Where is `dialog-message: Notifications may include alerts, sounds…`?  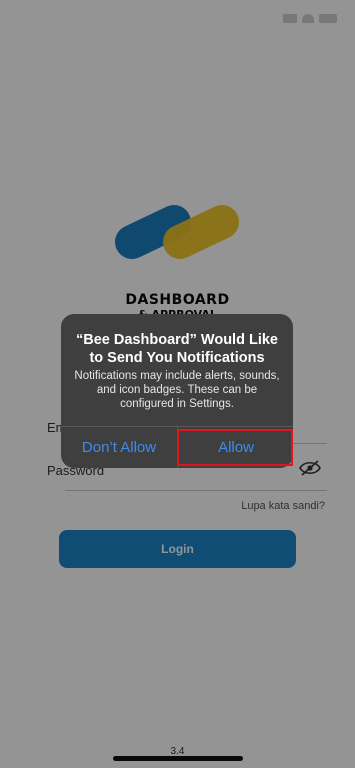
dialog-message: Notifications may include alerts, sounds… is located at coordinates (177, 390).